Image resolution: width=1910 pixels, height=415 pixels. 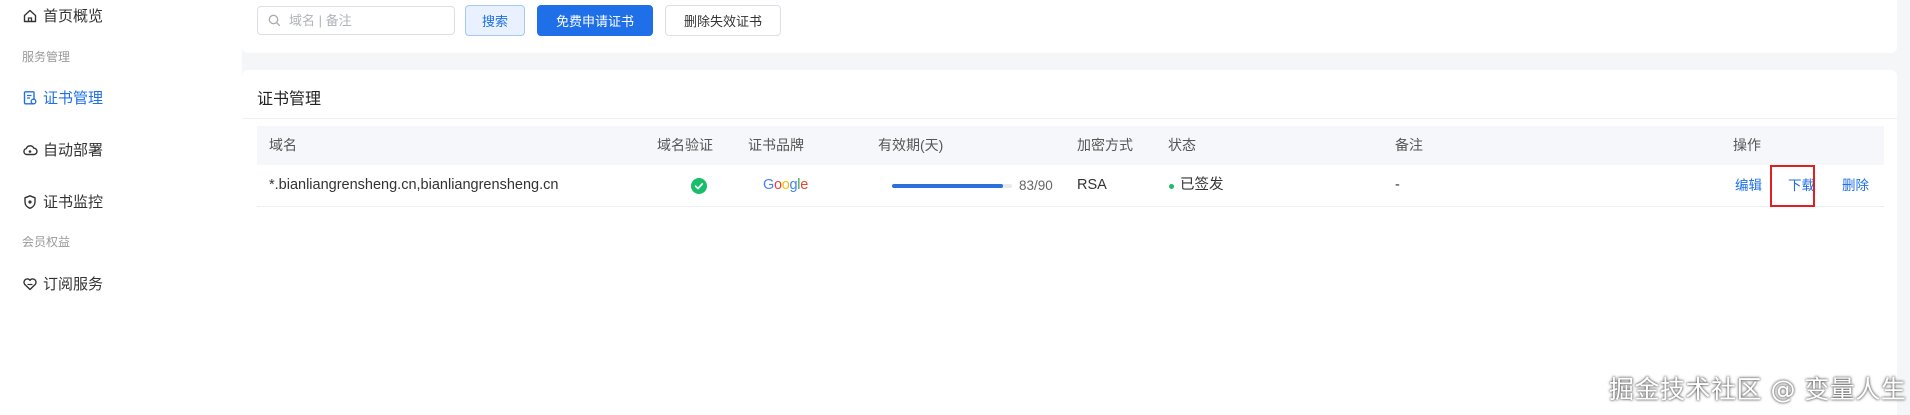 What do you see at coordinates (699, 186) in the screenshot?
I see `check-circle-icon` at bounding box center [699, 186].